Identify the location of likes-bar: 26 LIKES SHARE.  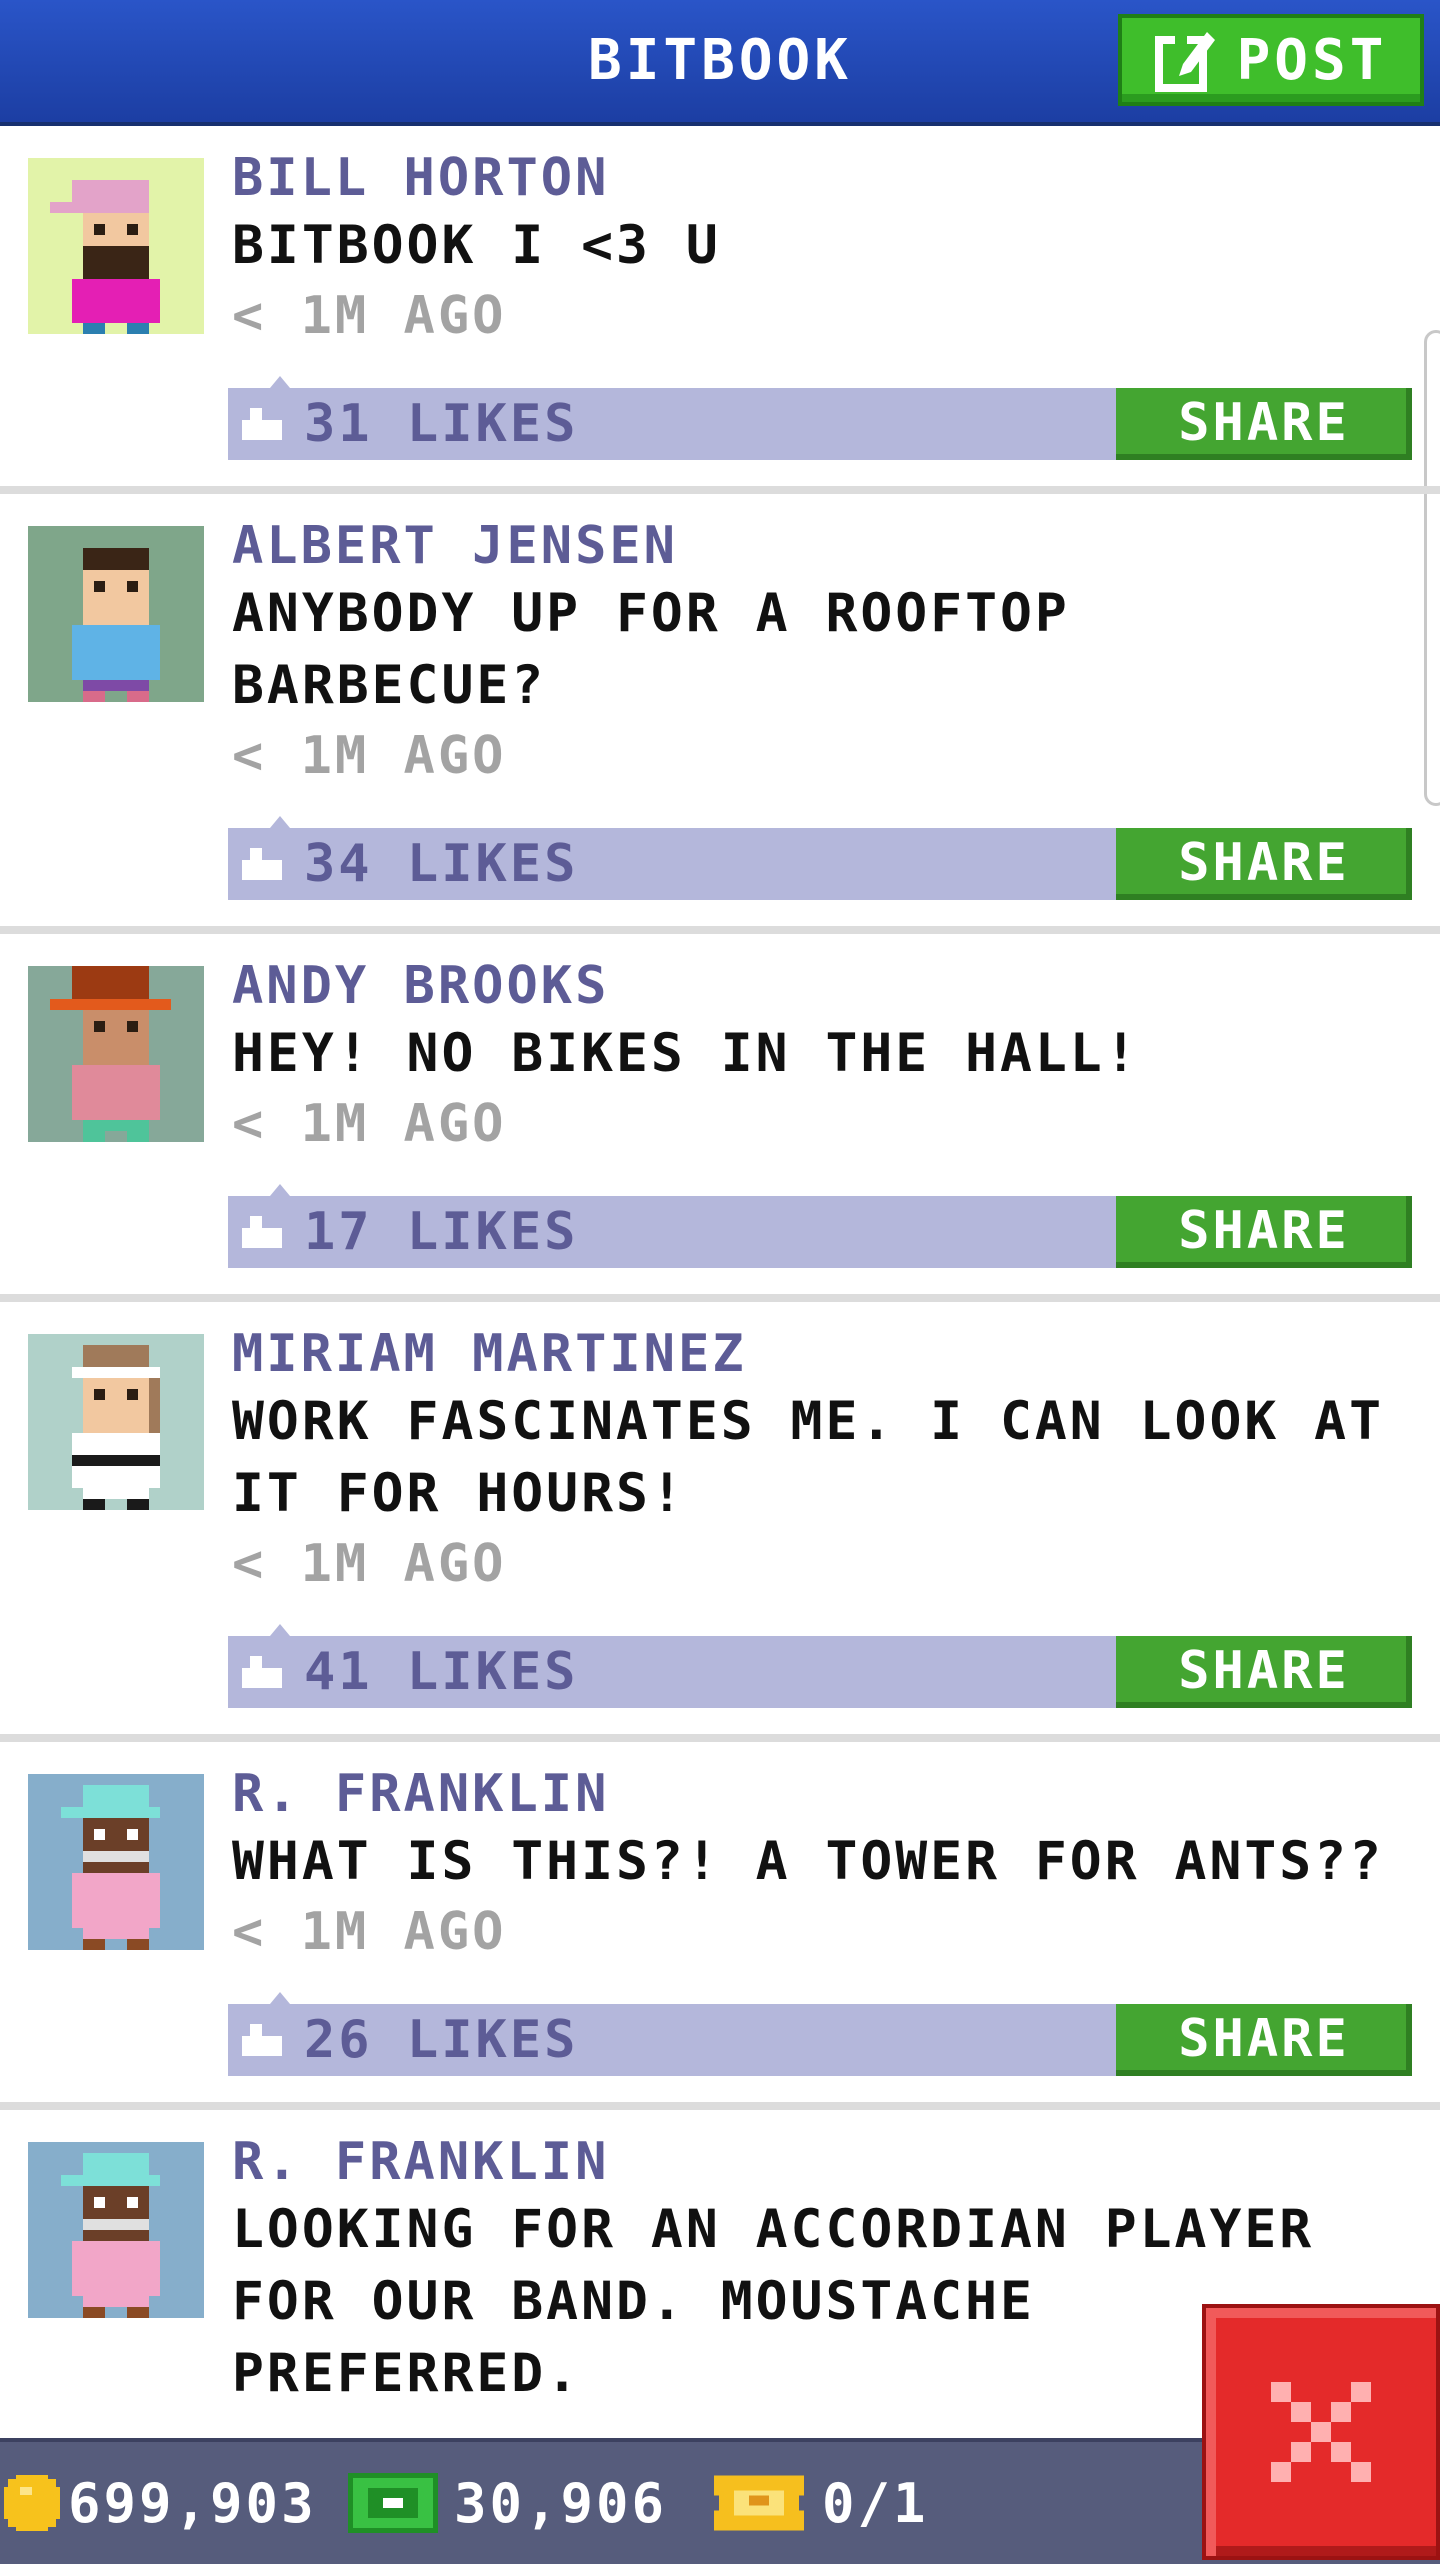
(820, 2034).